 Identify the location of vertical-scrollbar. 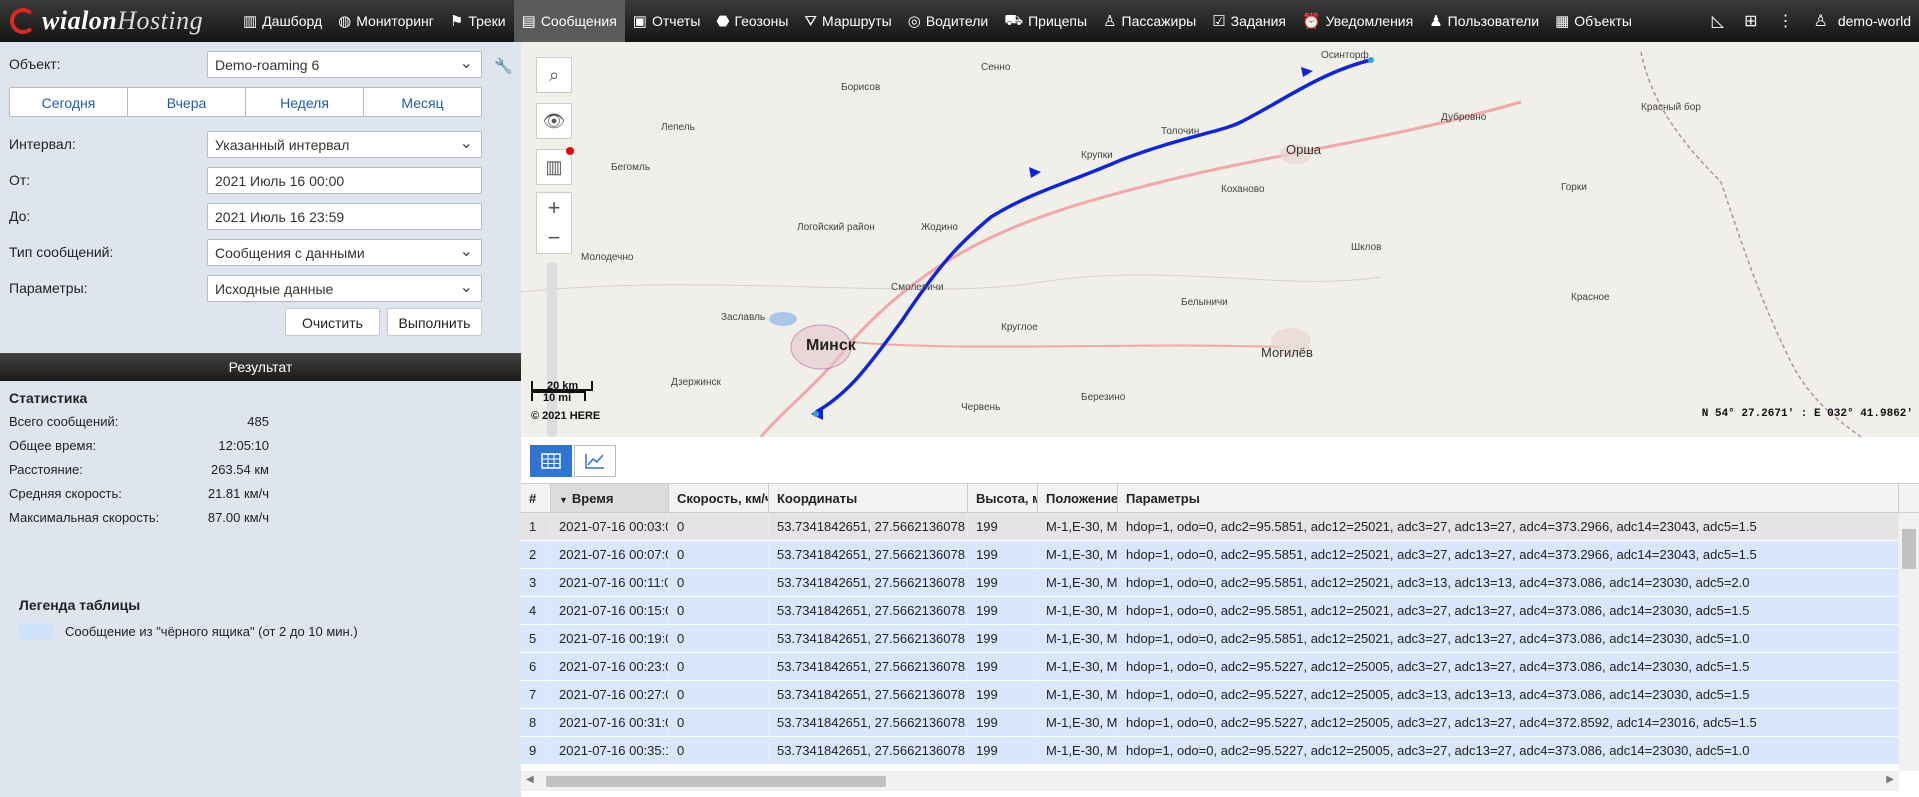
(1909, 642).